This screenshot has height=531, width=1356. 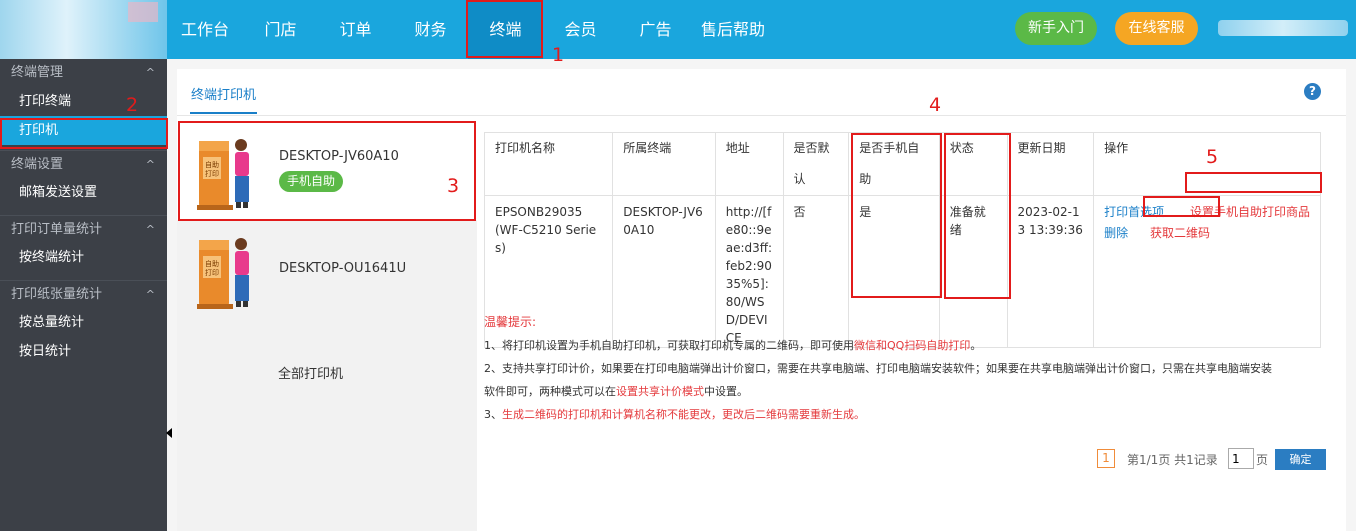 What do you see at coordinates (1156, 28) in the screenshot?
I see `online-service-button: 在线客服` at bounding box center [1156, 28].